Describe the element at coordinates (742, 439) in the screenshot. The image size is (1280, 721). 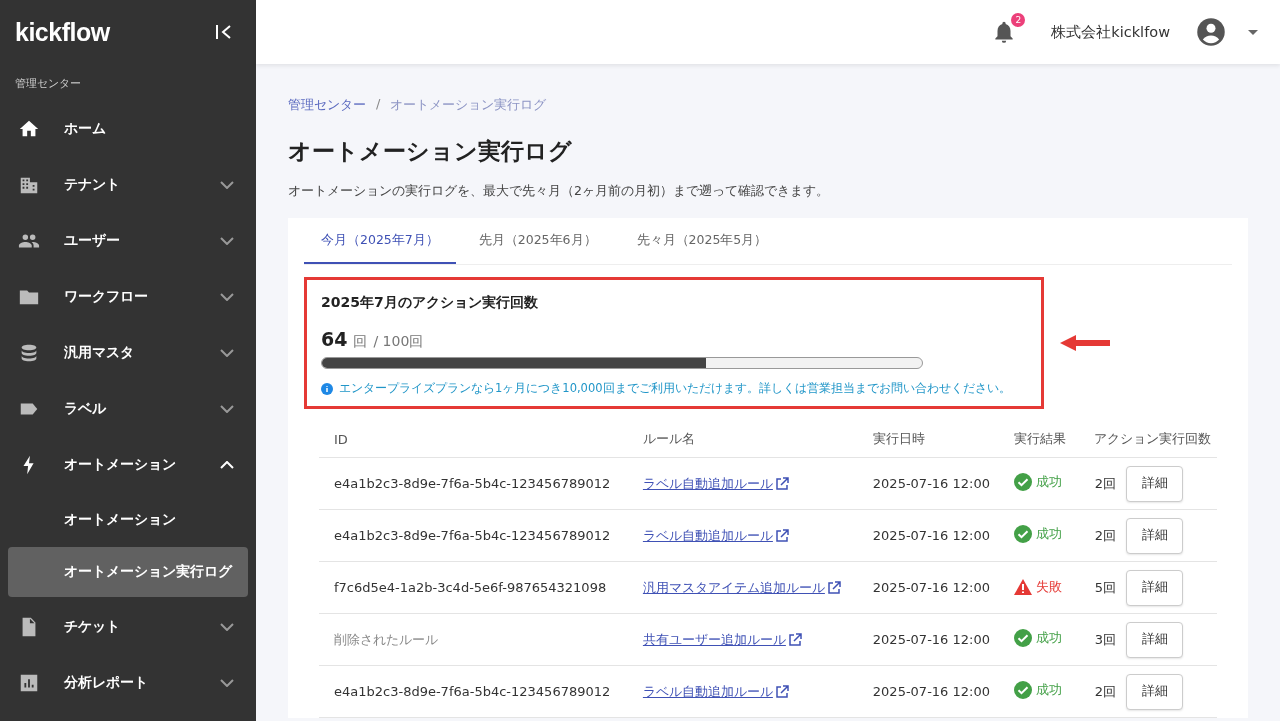
I see `column-header: ルール名` at that location.